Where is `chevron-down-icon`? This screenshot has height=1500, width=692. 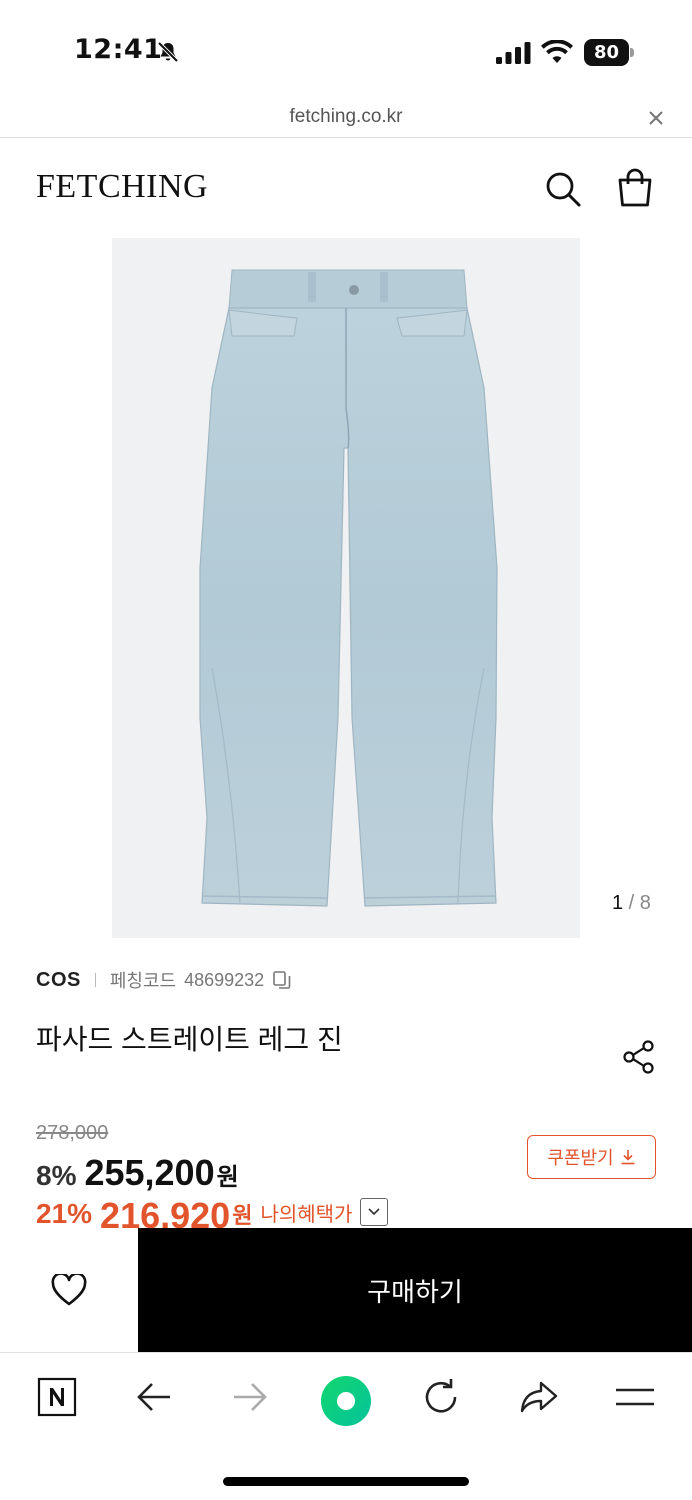
chevron-down-icon is located at coordinates (374, 1212).